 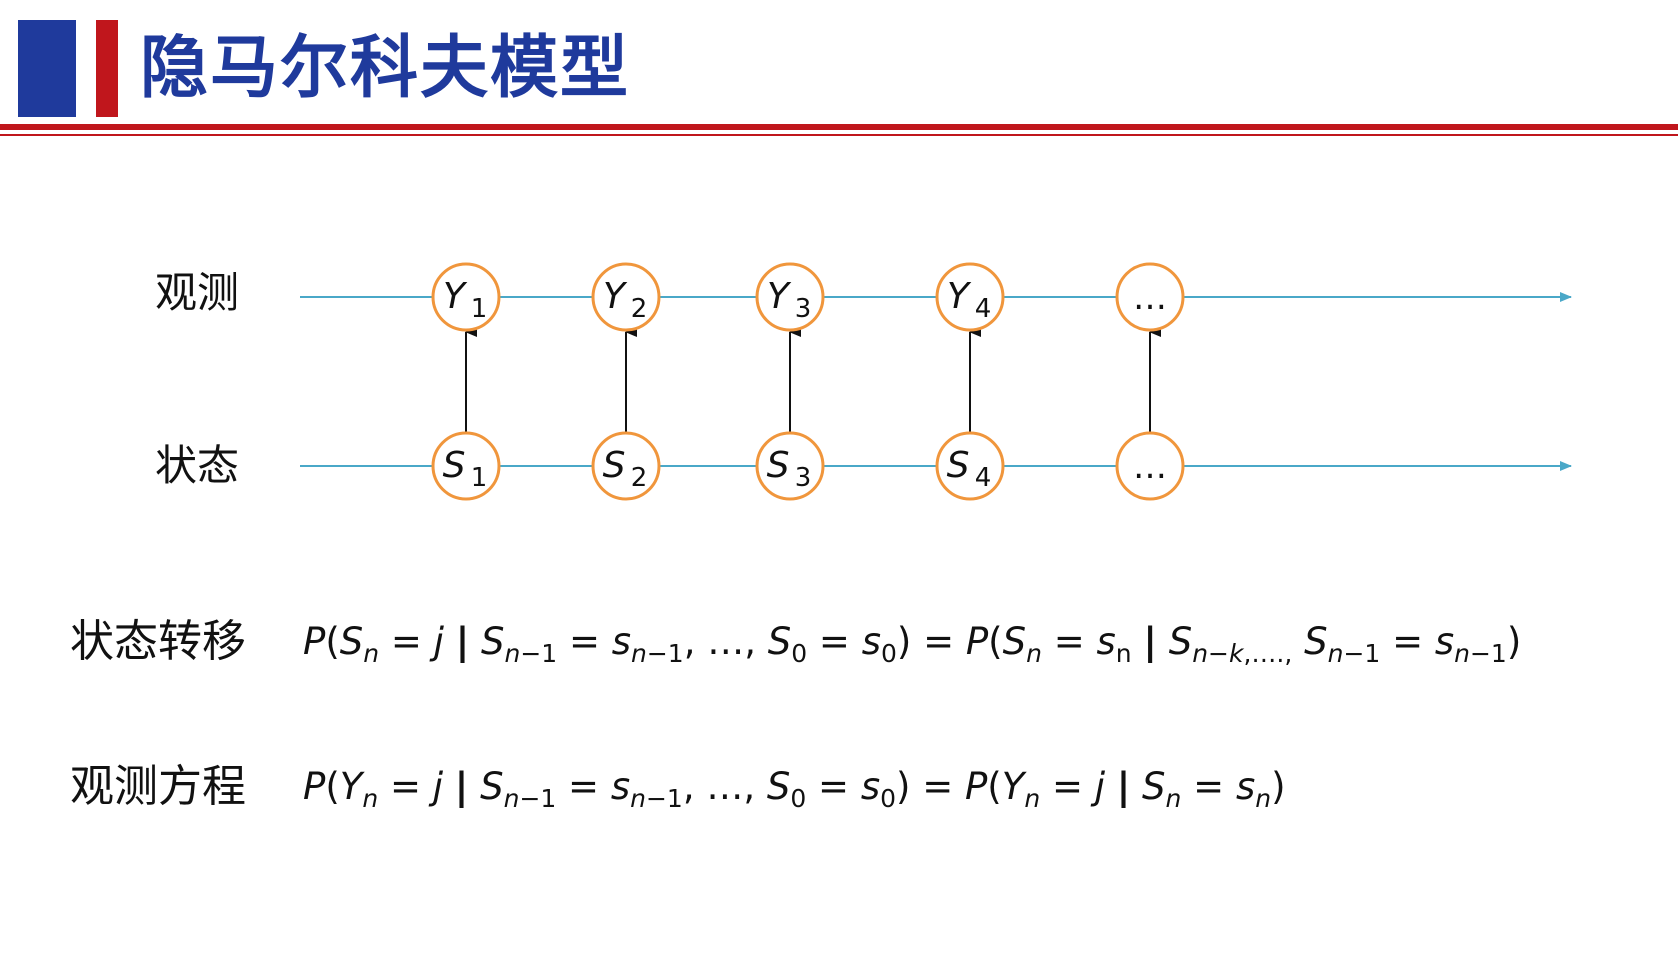 What do you see at coordinates (158, 641) in the screenshot?
I see `transition-label: 状态转移` at bounding box center [158, 641].